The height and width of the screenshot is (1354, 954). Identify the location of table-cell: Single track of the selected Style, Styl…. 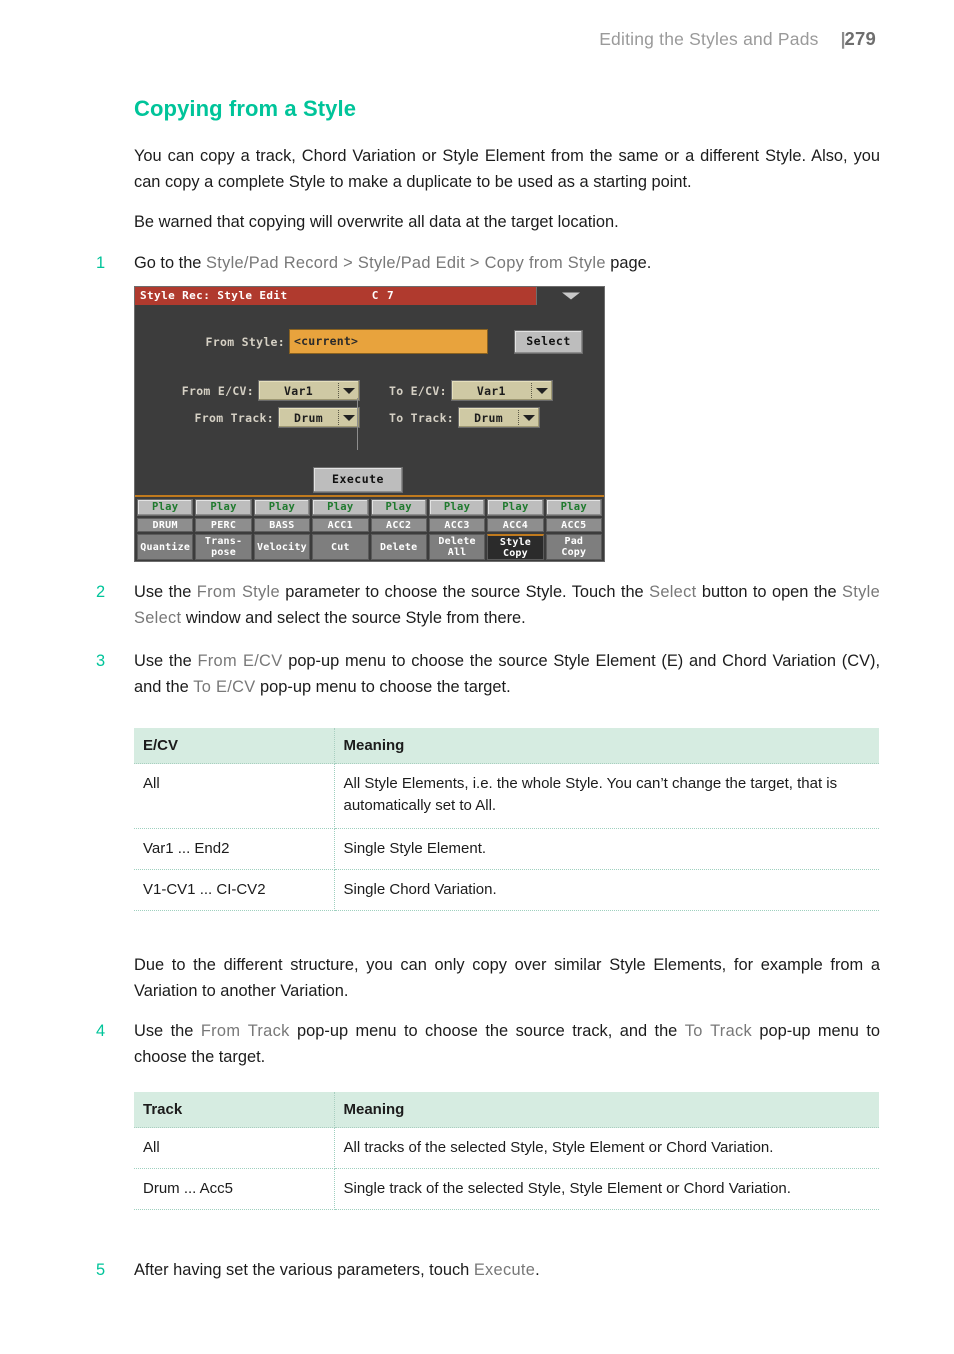
(606, 1189).